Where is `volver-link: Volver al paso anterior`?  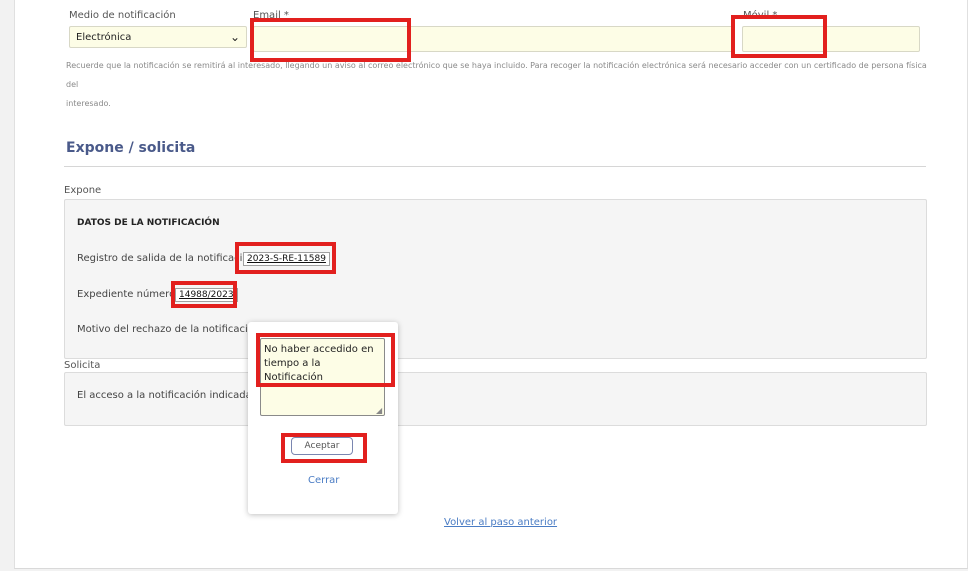 volver-link: Volver al paso anterior is located at coordinates (500, 522).